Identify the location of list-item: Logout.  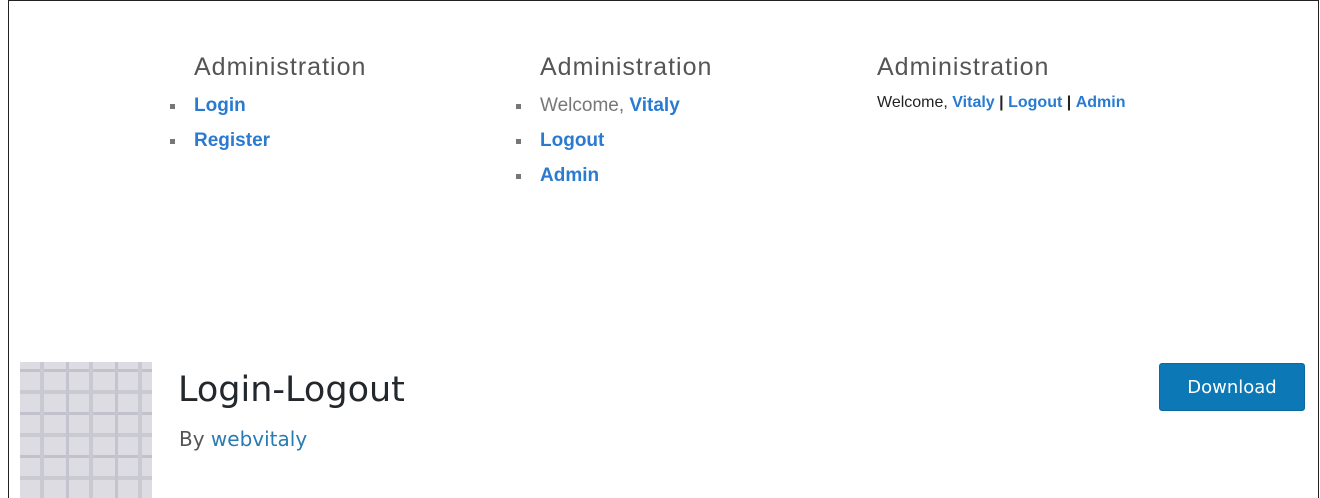
(614, 146).